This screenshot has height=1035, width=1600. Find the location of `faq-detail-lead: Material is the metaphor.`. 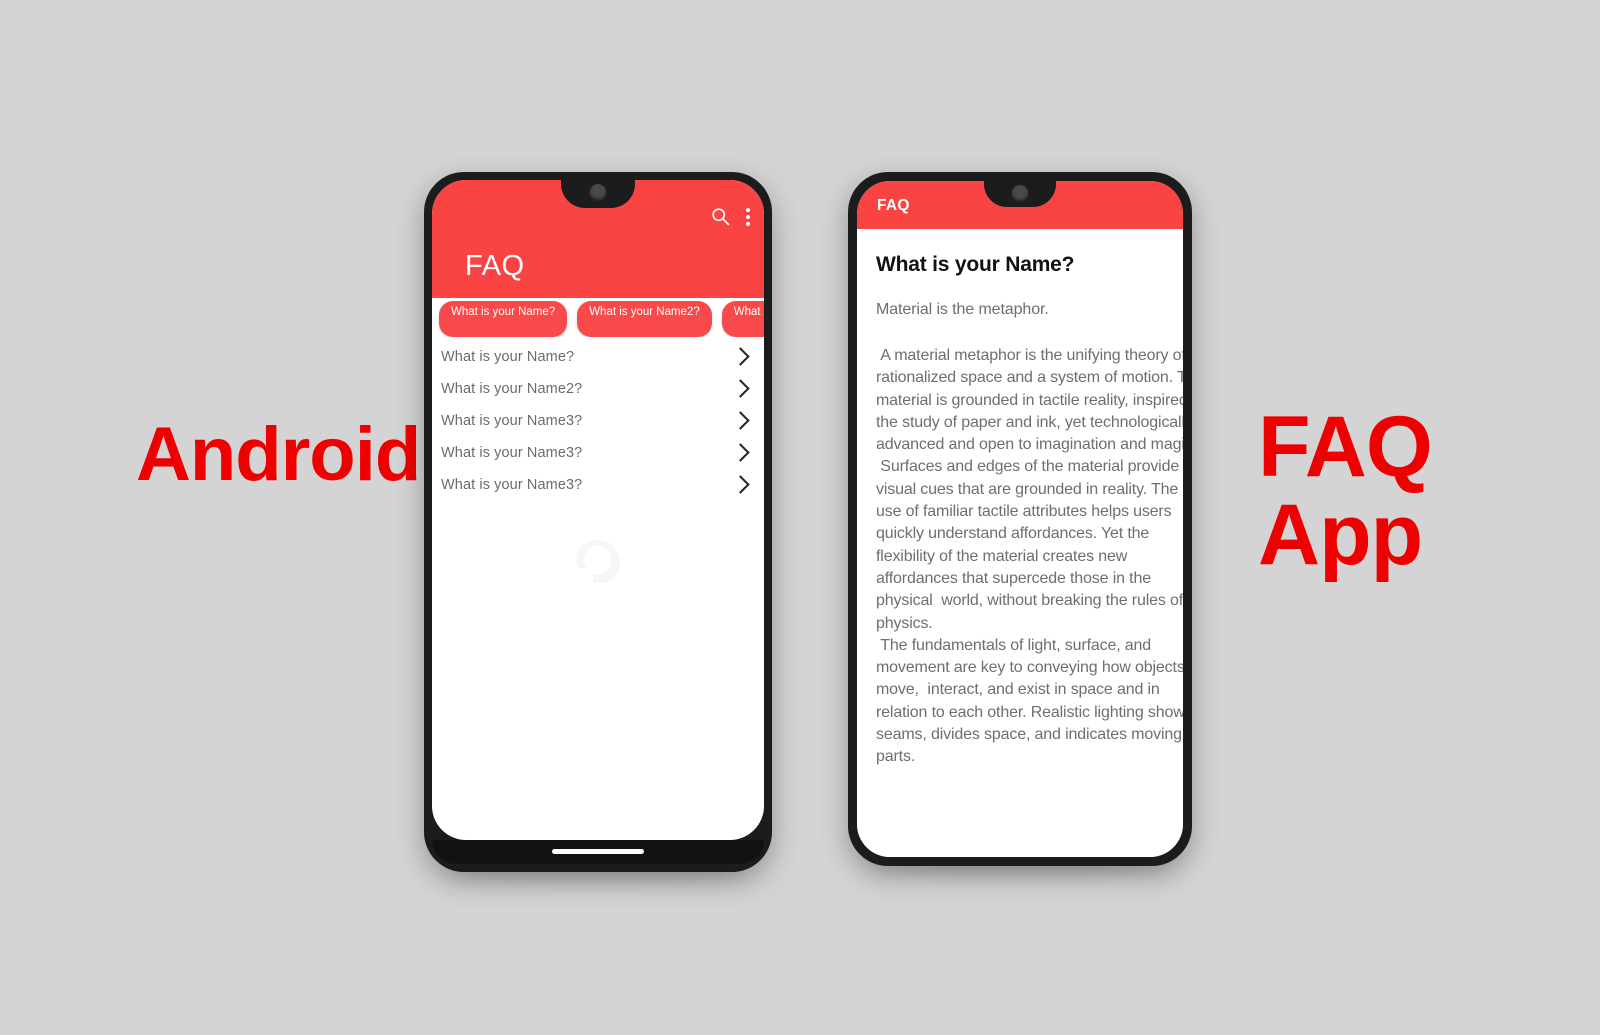

faq-detail-lead: Material is the metaphor. is located at coordinates (962, 309).